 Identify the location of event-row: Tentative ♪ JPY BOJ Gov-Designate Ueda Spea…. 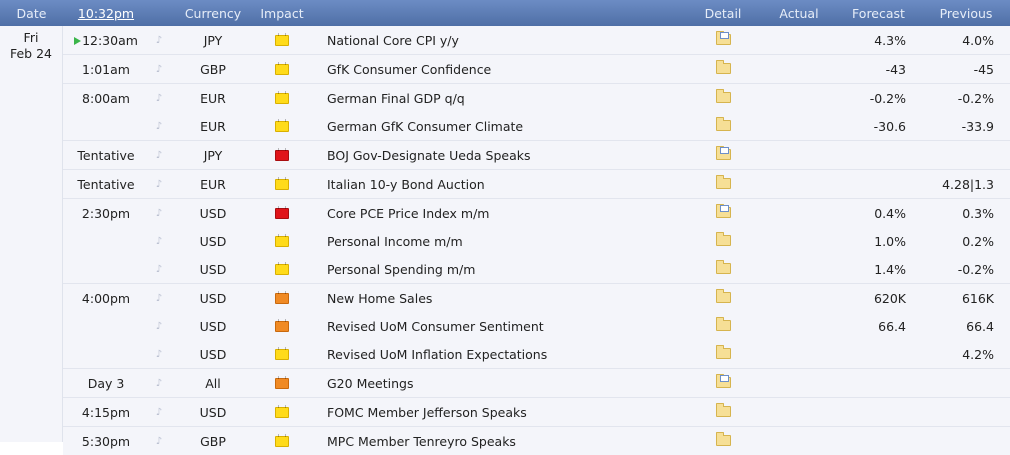
(536, 154).